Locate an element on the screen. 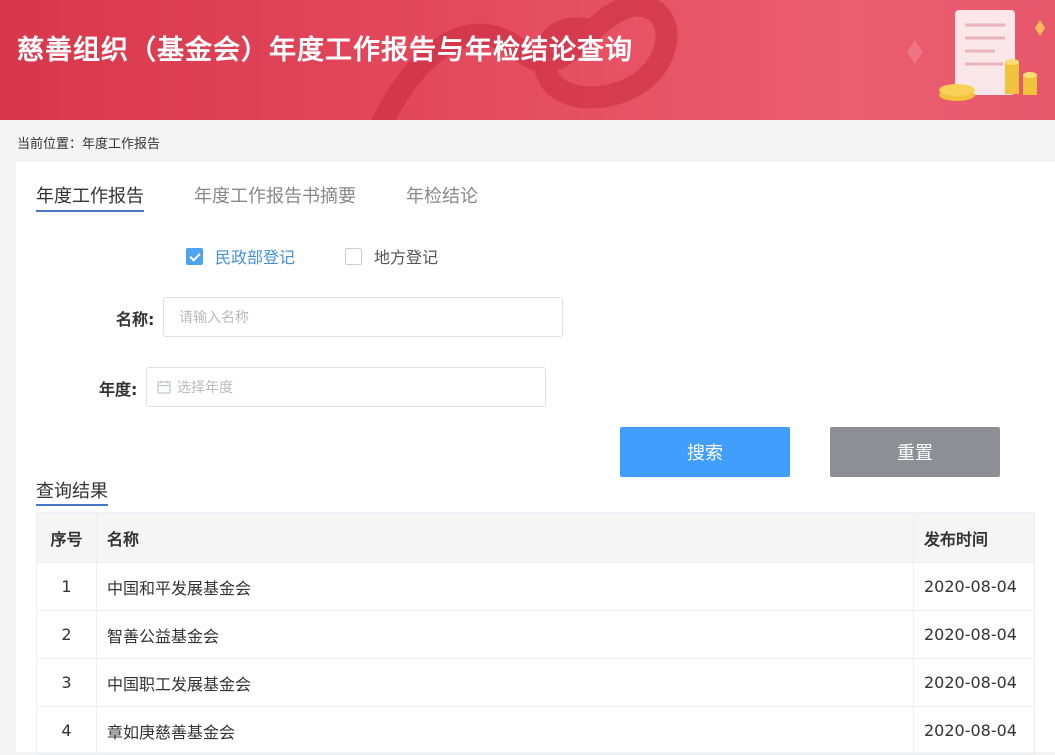 The height and width of the screenshot is (755, 1055). page-title: 慈善组织（基金会）年度工作报告与年检结论查询 is located at coordinates (325, 50).